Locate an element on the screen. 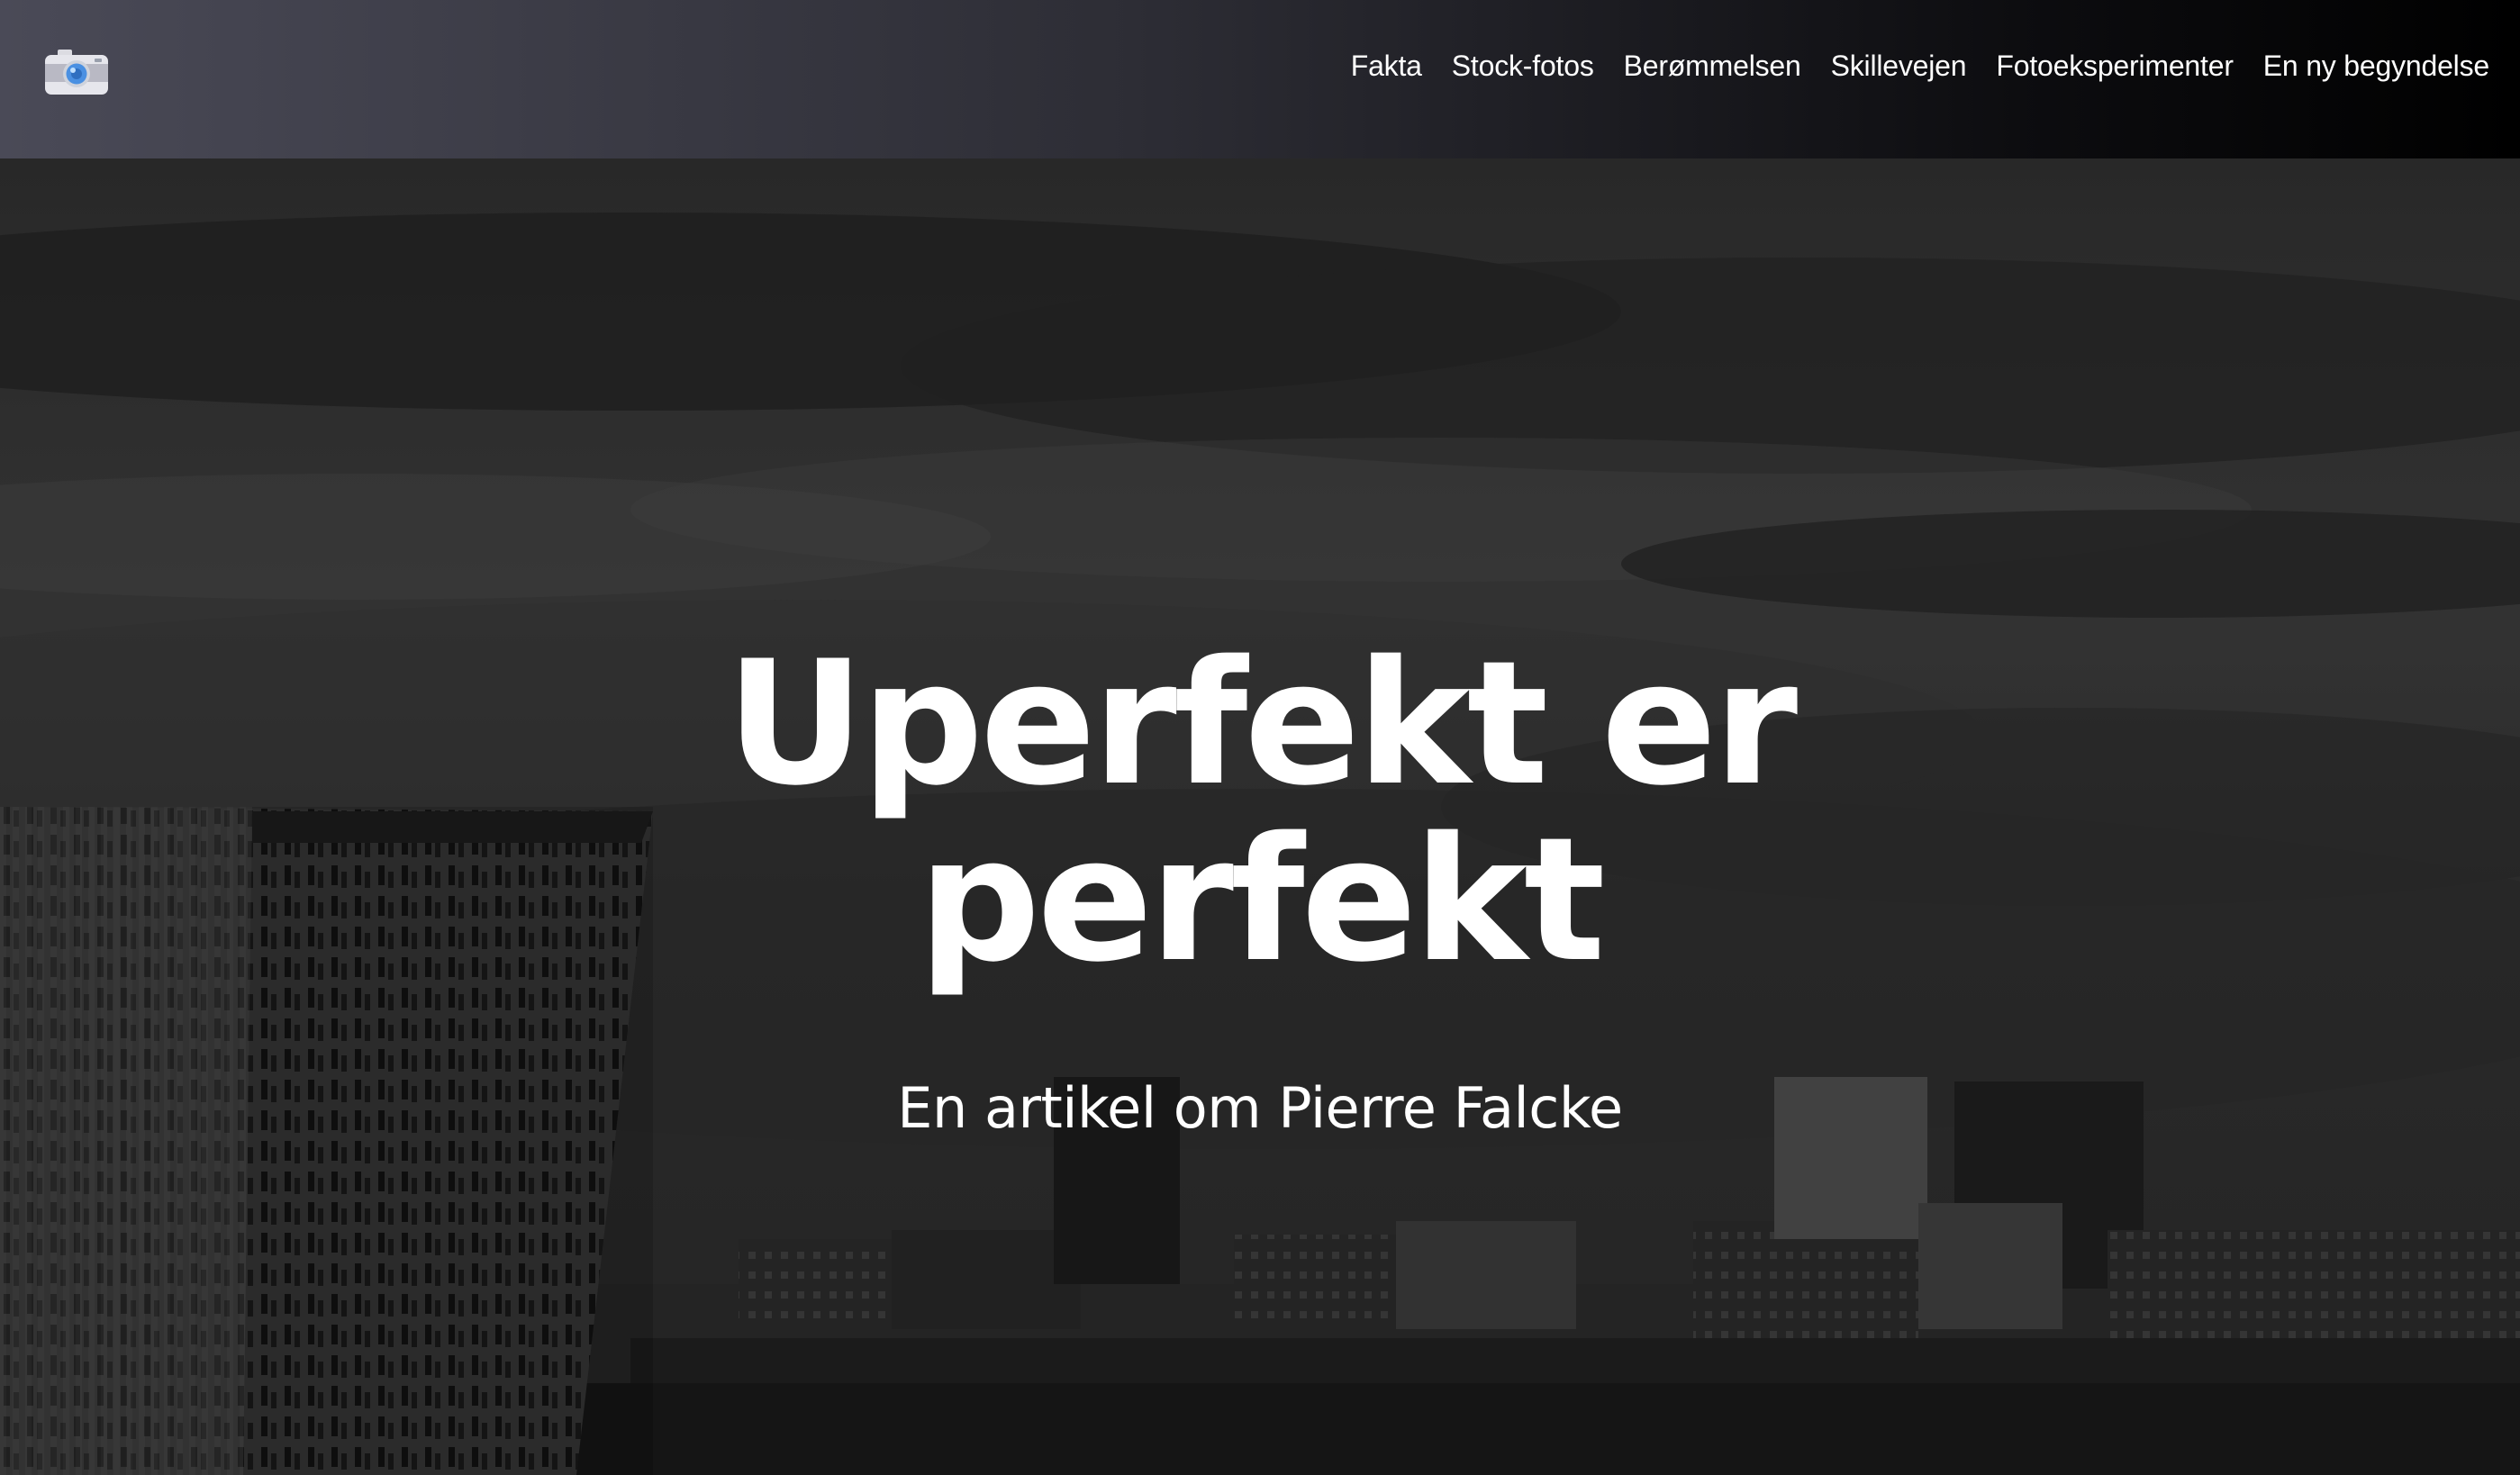  nav-item-en-ny-begyndelse: En ny begyndelse is located at coordinates (2376, 65).